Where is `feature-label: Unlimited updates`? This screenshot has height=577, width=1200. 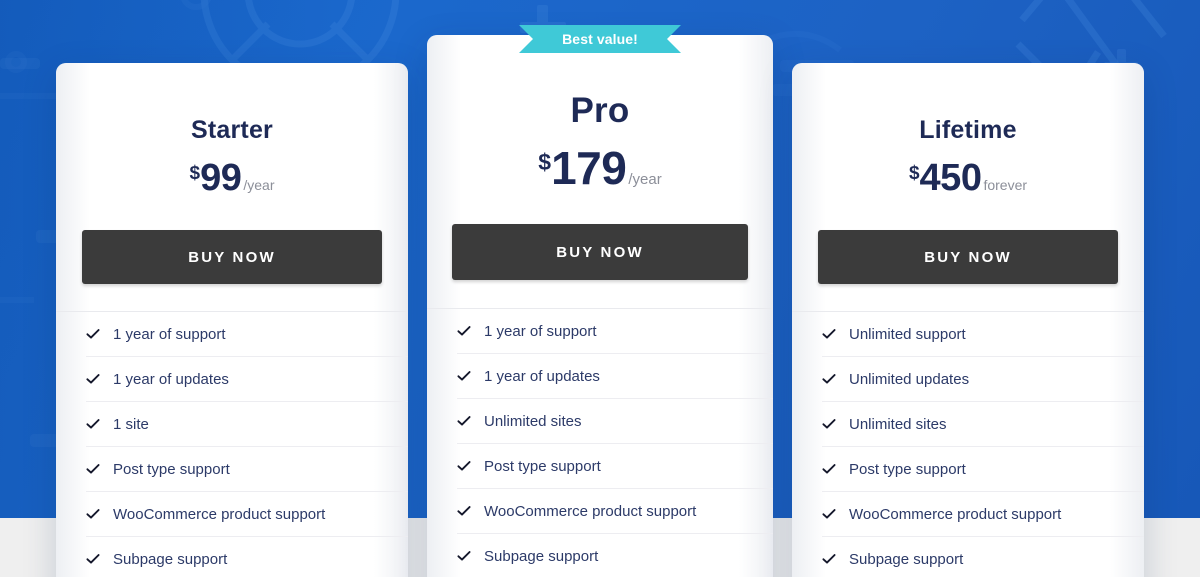
feature-label: Unlimited updates is located at coordinates (909, 379).